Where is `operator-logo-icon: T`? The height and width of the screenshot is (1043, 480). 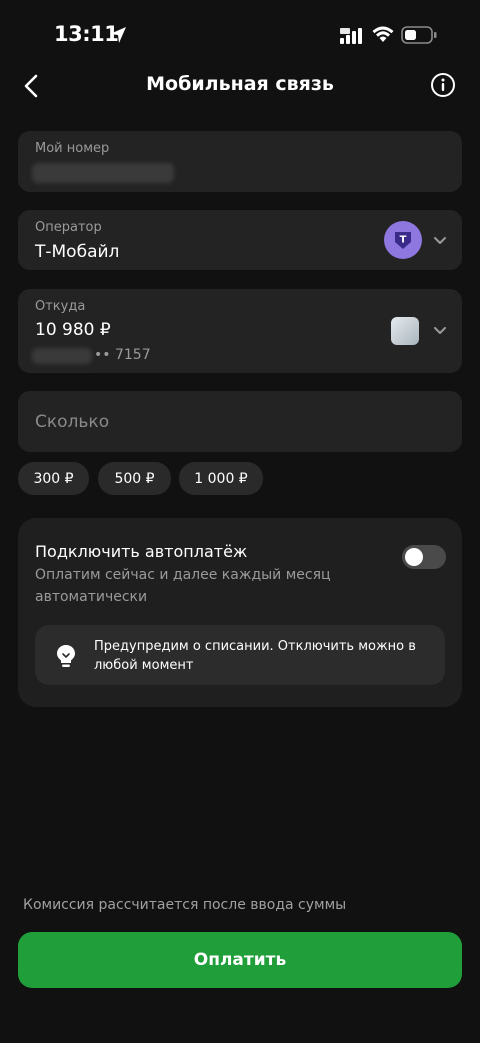
operator-logo-icon: T is located at coordinates (403, 240).